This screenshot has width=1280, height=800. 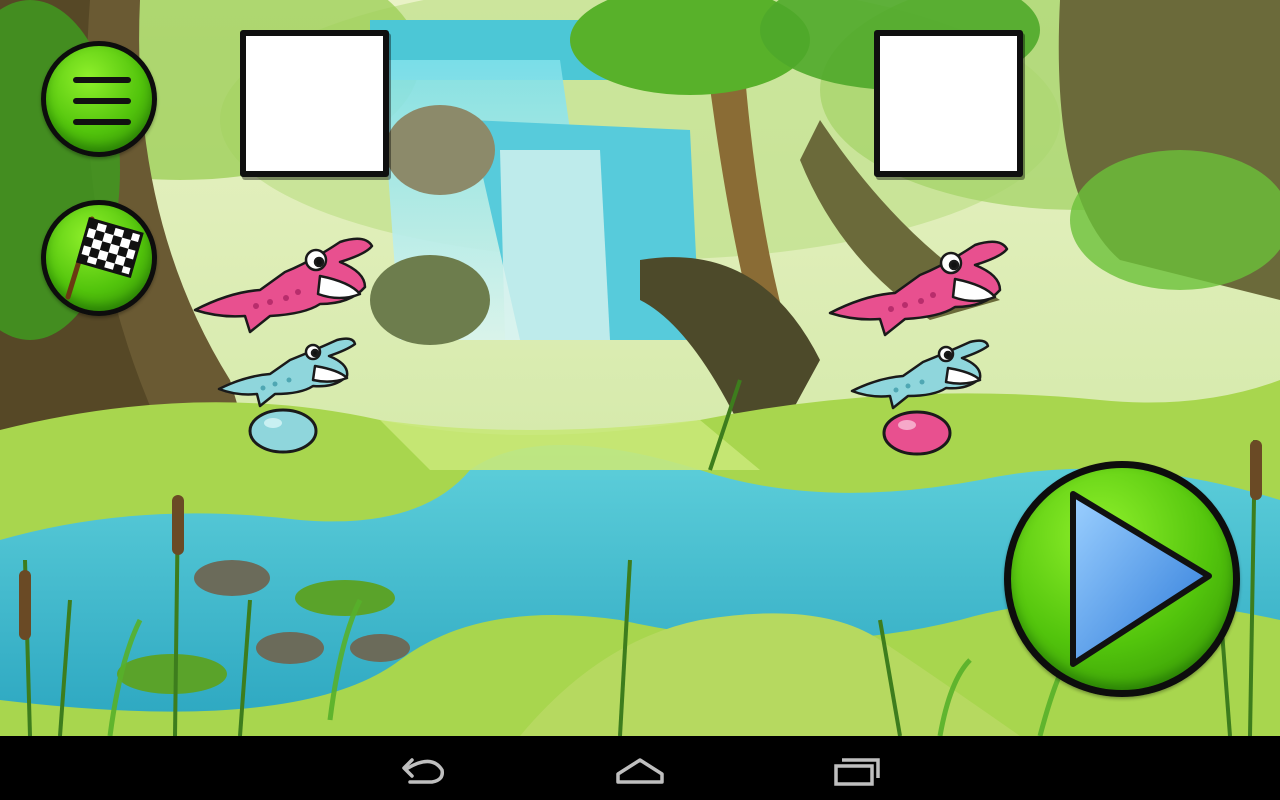 I want to click on blue-crocodile-right, so click(x=920, y=373).